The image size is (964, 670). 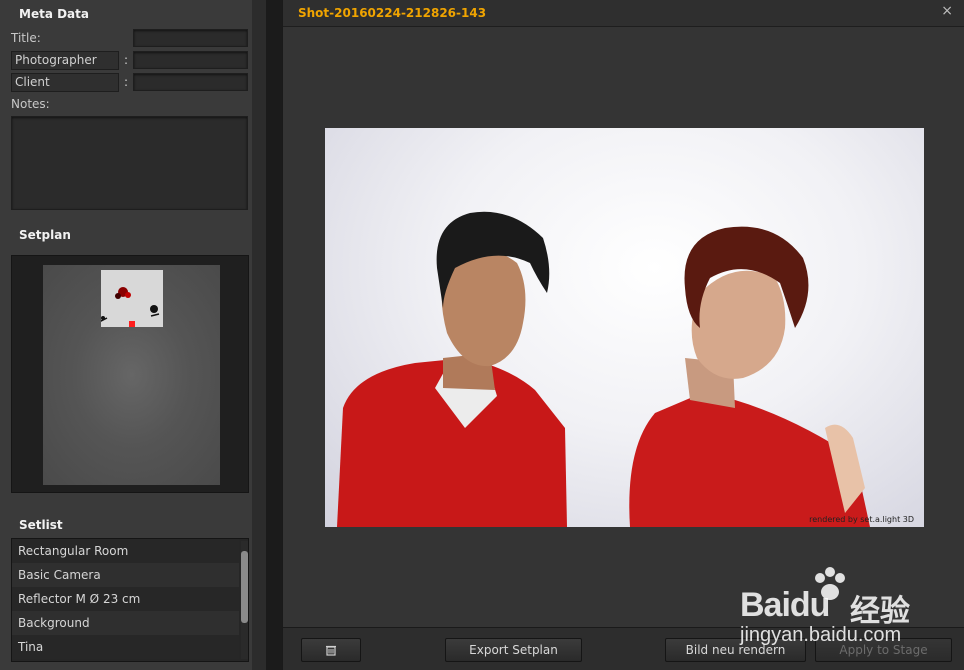 What do you see at coordinates (125, 575) in the screenshot?
I see `setlist-item: Basic Camera` at bounding box center [125, 575].